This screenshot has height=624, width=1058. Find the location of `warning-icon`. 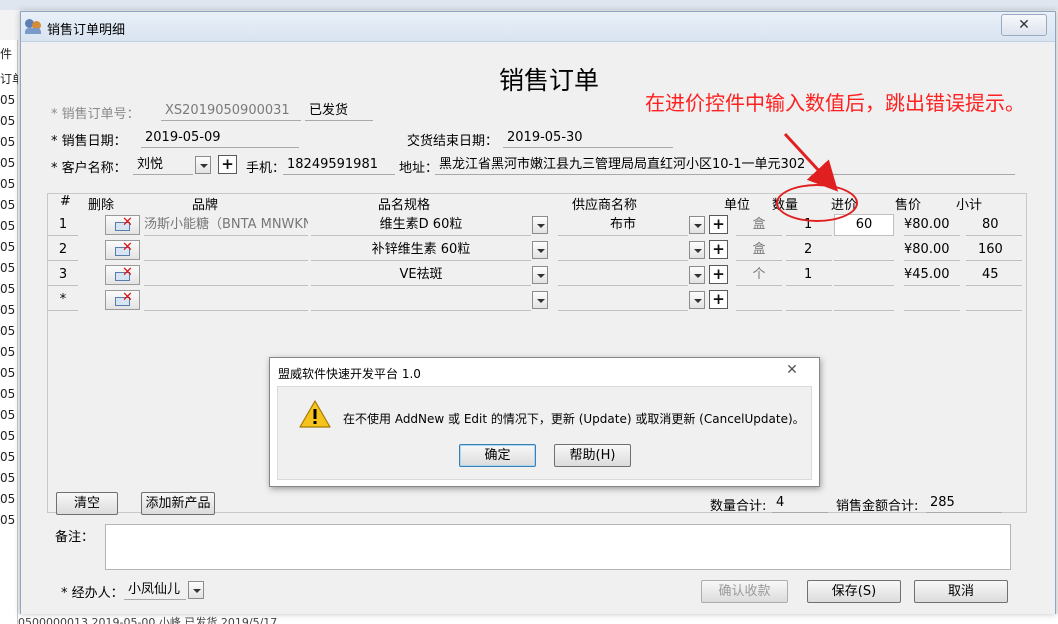

warning-icon is located at coordinates (315, 414).